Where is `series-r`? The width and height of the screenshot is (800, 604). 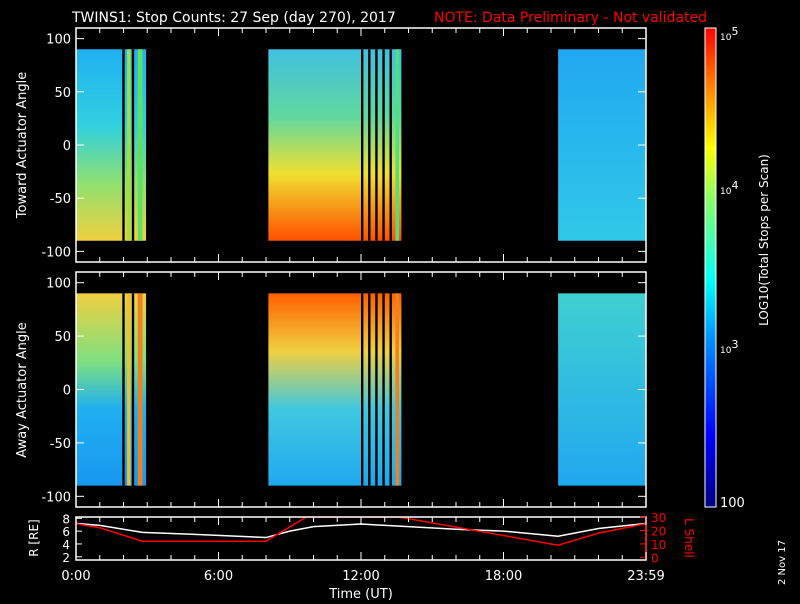 series-r is located at coordinates (361, 530).